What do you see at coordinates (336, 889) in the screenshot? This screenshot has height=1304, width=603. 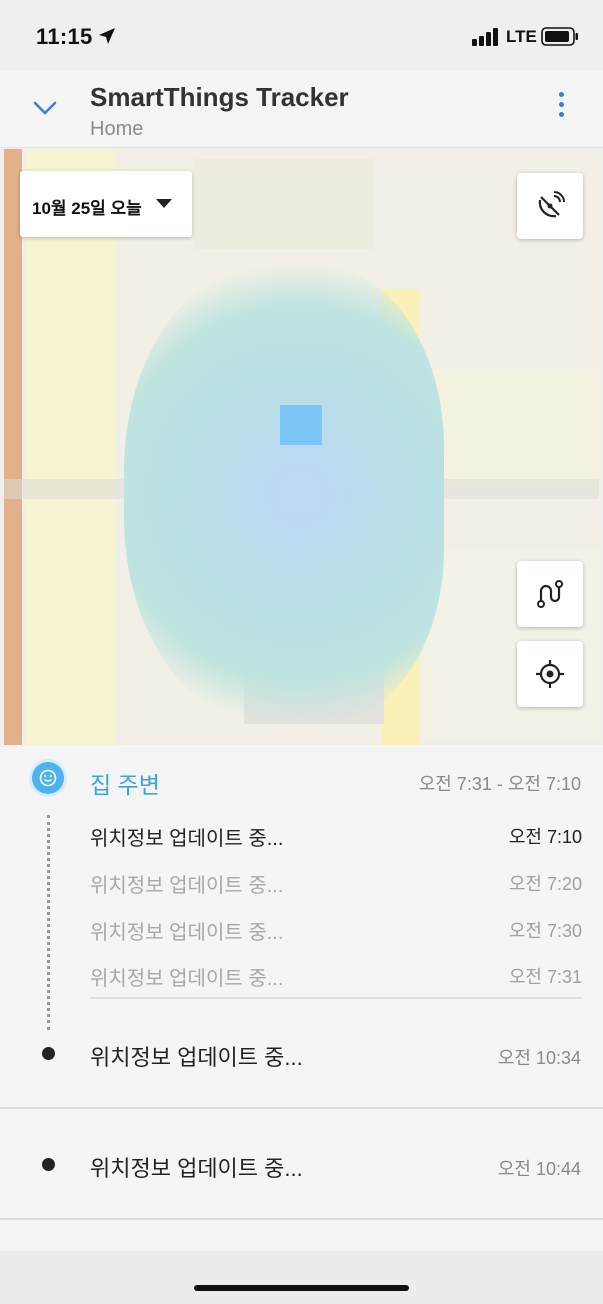 I see `list-item: 위치정보 업데이트 중... 오전 7:20` at bounding box center [336, 889].